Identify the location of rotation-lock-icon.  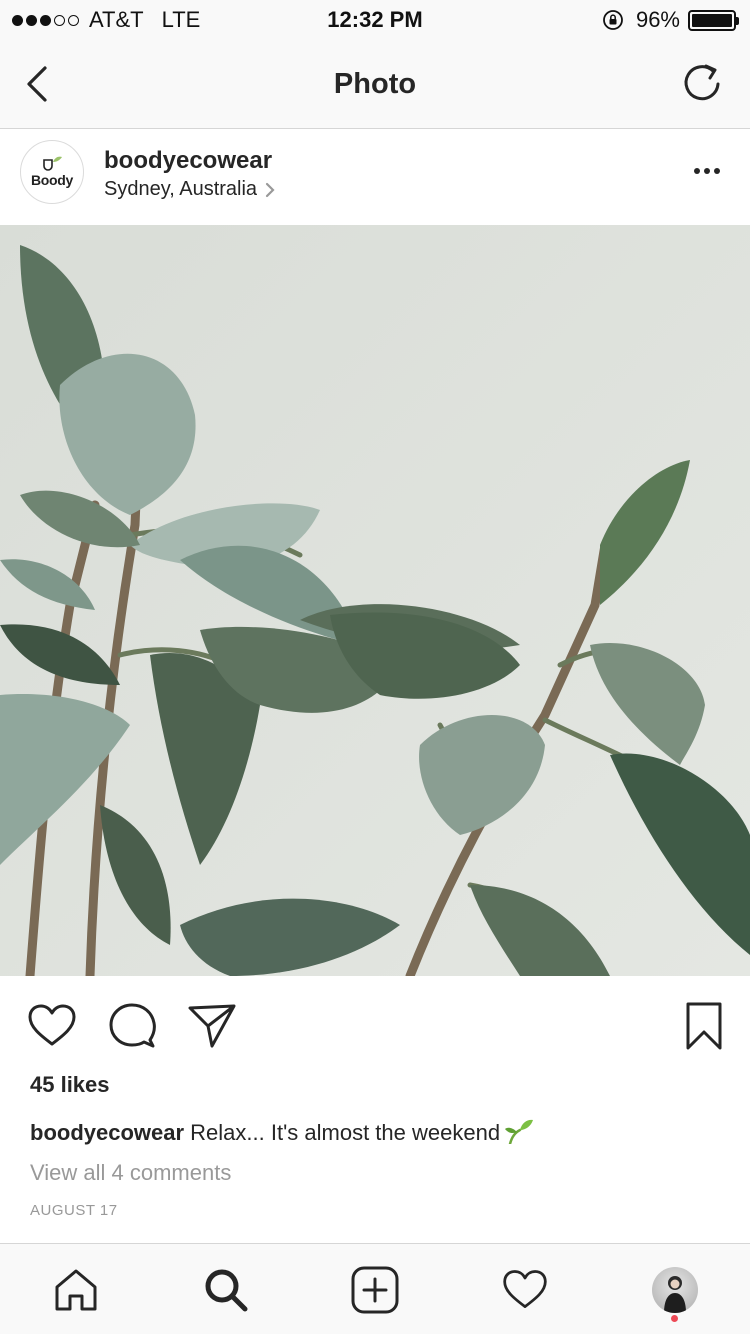
(613, 20).